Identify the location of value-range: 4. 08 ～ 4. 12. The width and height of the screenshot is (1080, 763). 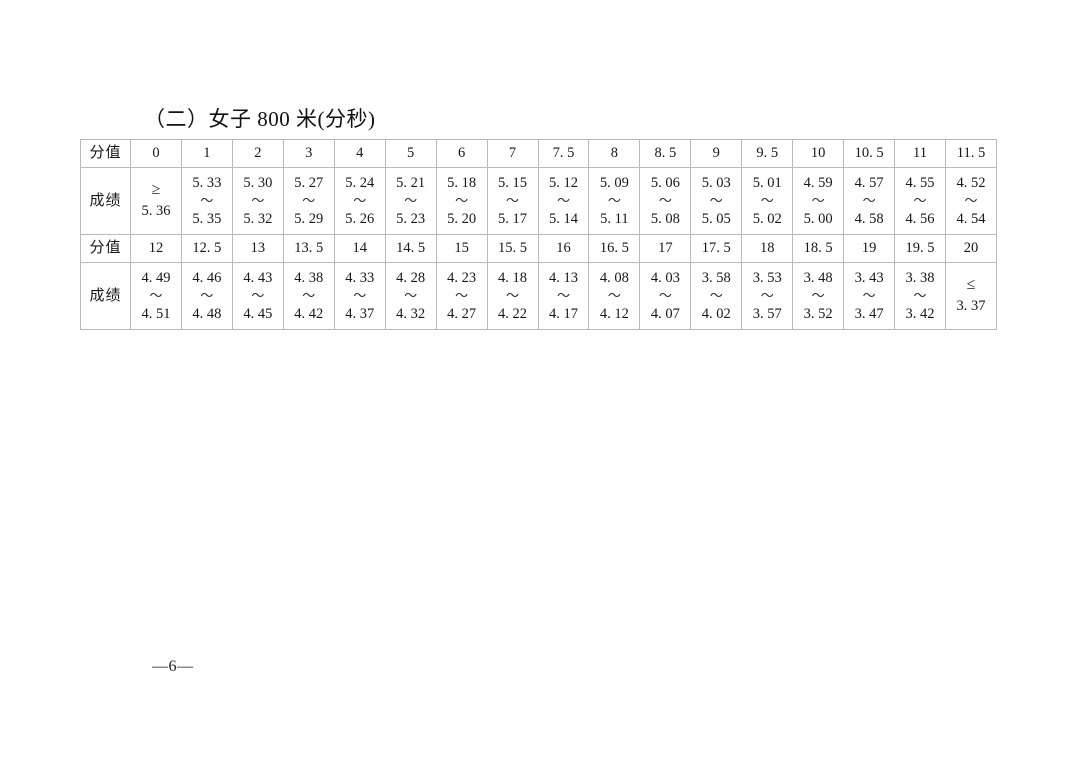
(614, 296).